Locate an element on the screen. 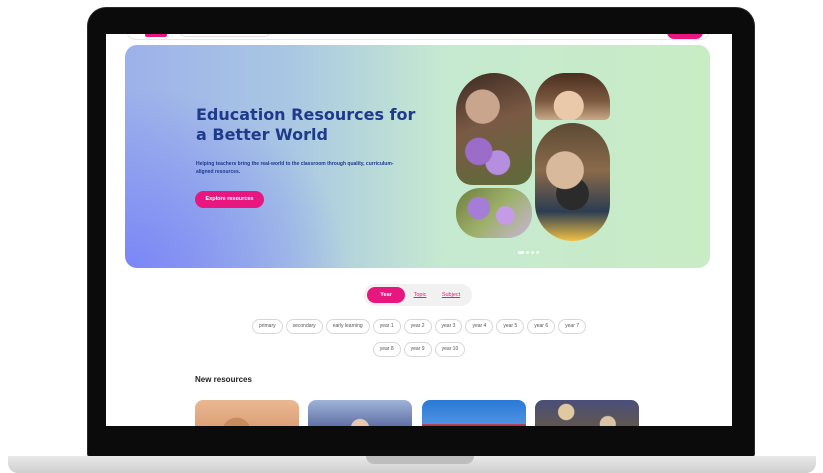 Image resolution: width=823 pixels, height=473 pixels. chip-secondary: secondary is located at coordinates (304, 326).